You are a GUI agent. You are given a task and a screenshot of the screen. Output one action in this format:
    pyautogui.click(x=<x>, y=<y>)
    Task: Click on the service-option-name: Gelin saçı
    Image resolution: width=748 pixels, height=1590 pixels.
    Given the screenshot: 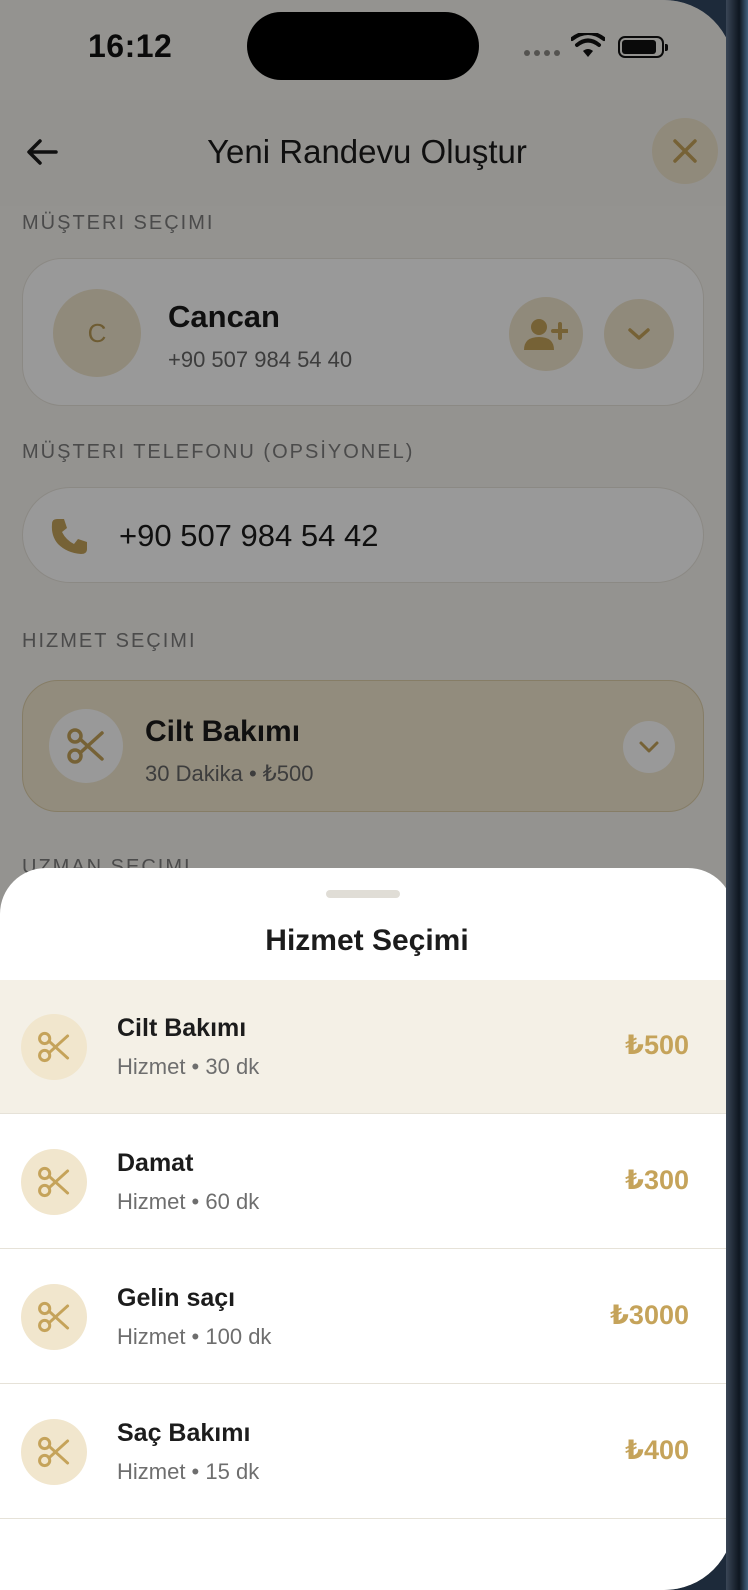 What is the action you would take?
    pyautogui.click(x=176, y=1298)
    